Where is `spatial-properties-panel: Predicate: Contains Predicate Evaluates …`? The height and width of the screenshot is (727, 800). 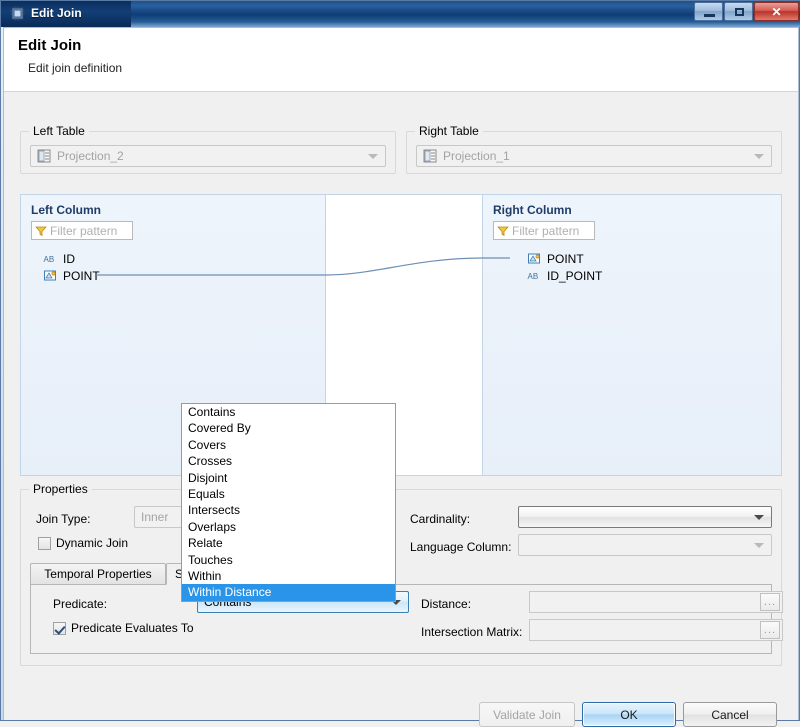
spatial-properties-panel: Predicate: Contains Predicate Evaluates … is located at coordinates (406, 619).